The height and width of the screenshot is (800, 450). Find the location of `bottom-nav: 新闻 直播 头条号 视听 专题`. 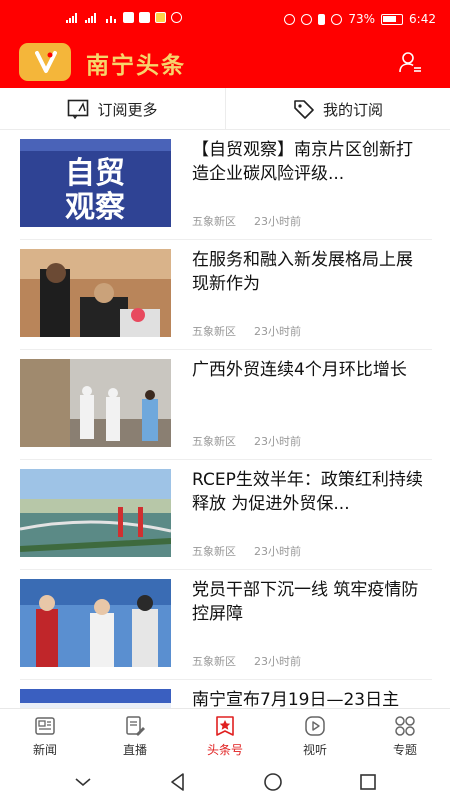

bottom-nav: 新闻 直播 头条号 视听 专题 is located at coordinates (225, 736).